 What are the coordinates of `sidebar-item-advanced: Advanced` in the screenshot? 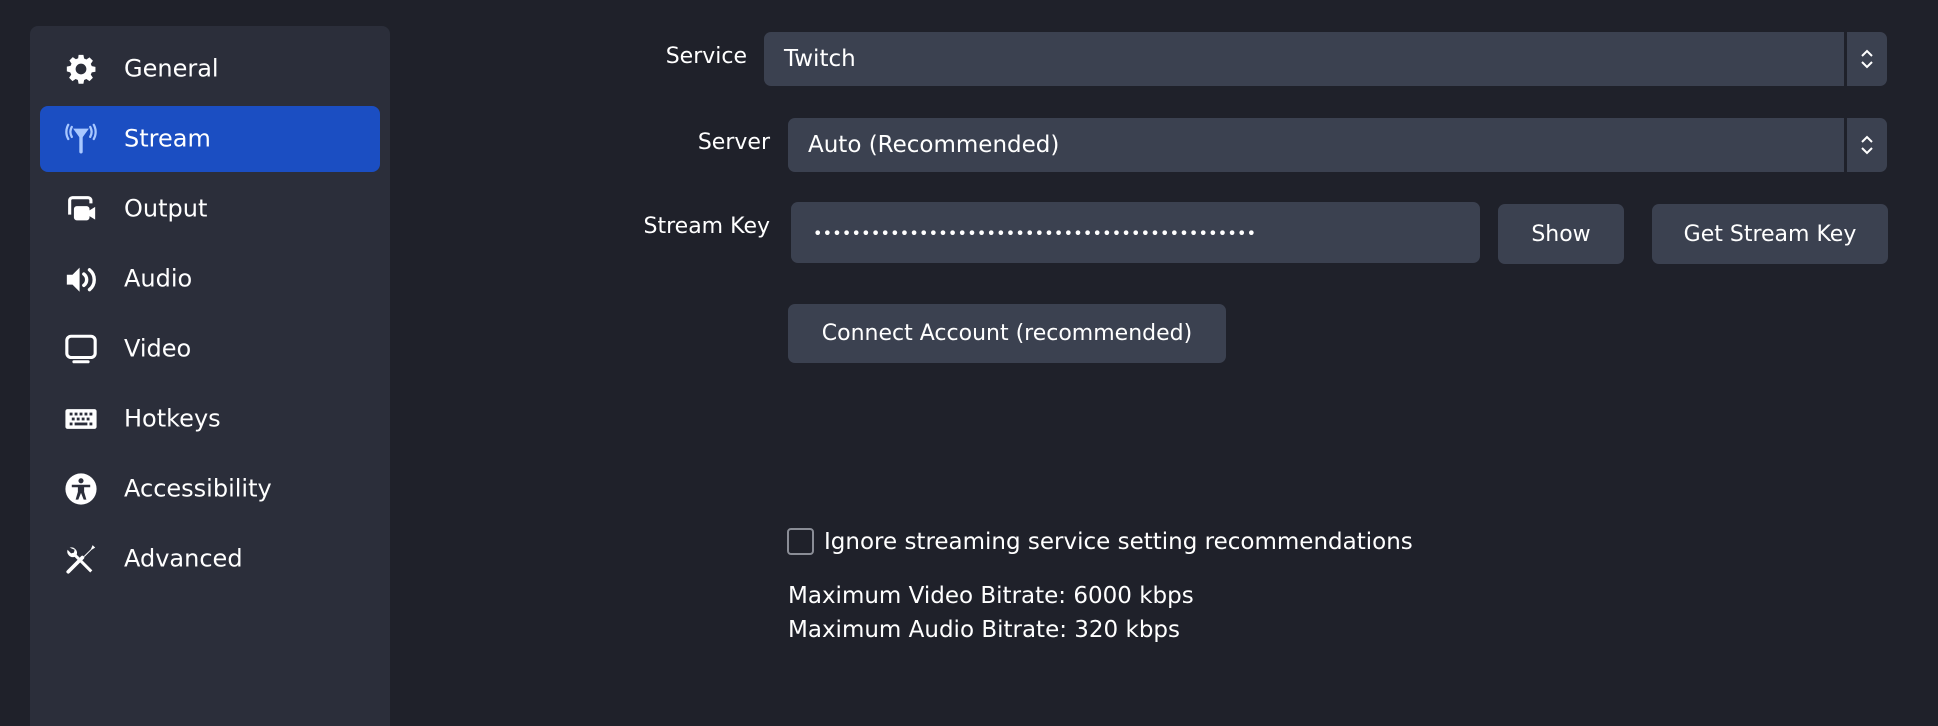 It's located at (210, 559).